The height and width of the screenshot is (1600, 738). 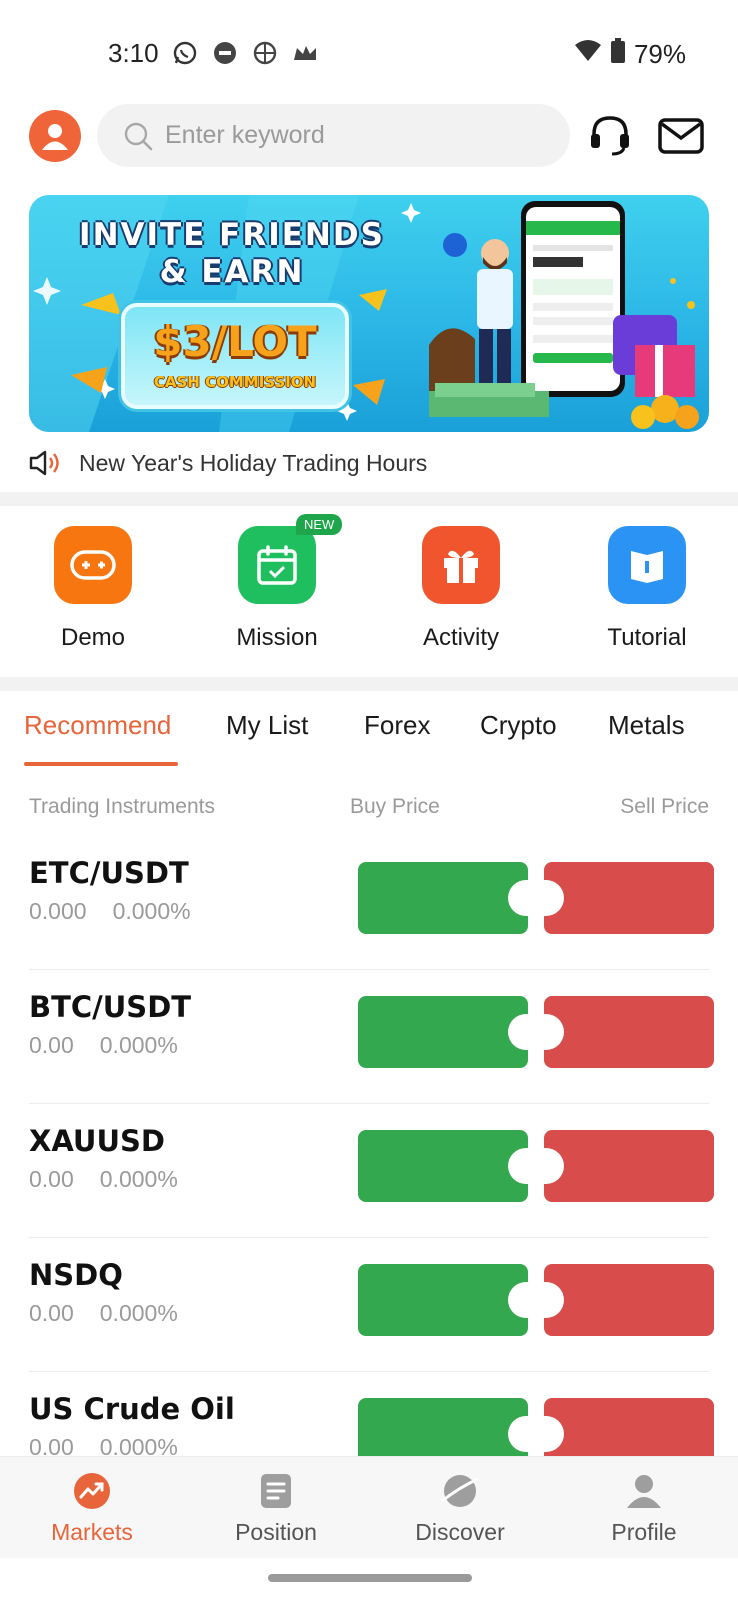 I want to click on tab-crypto: Crypto, so click(x=518, y=725).